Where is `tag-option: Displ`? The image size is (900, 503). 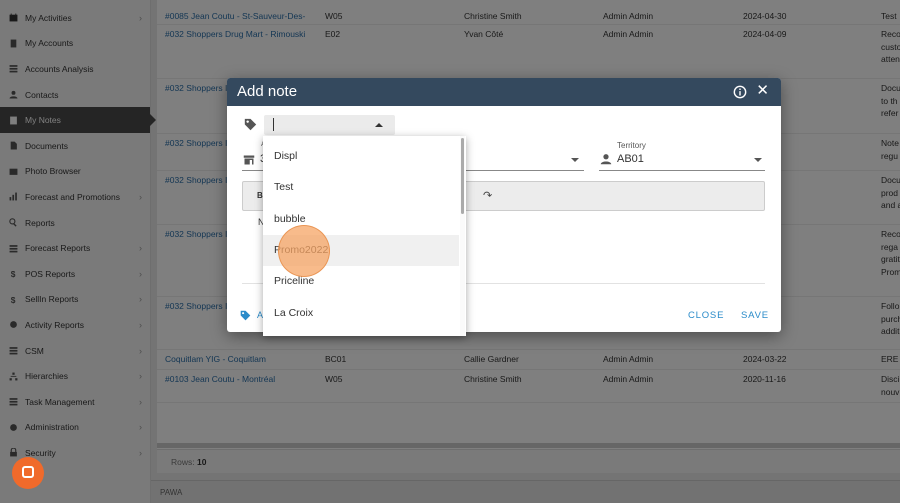 tag-option: Displ is located at coordinates (361, 156).